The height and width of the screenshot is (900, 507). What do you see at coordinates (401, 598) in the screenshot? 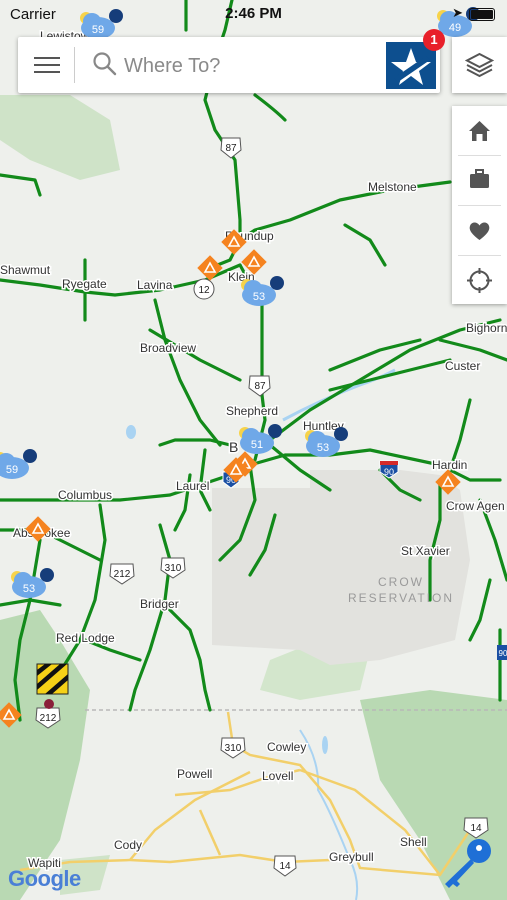
I see `reservation-label-line2: RESERVATION` at bounding box center [401, 598].